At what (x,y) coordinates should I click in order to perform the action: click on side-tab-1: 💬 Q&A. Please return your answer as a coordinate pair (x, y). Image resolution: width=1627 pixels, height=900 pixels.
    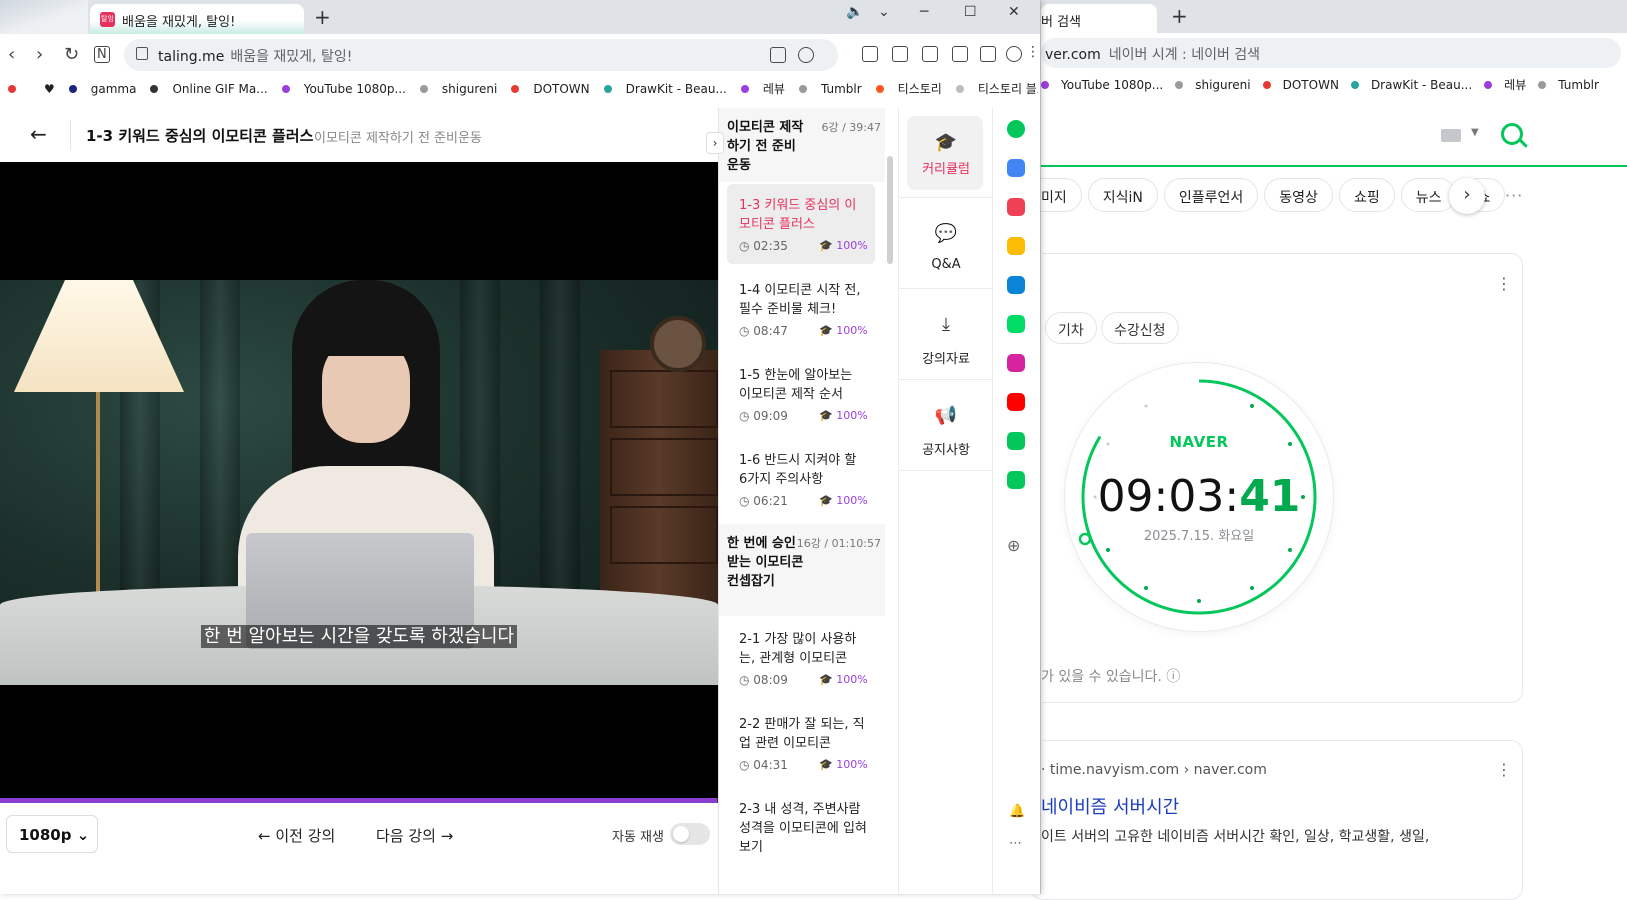
    Looking at the image, I should click on (946, 244).